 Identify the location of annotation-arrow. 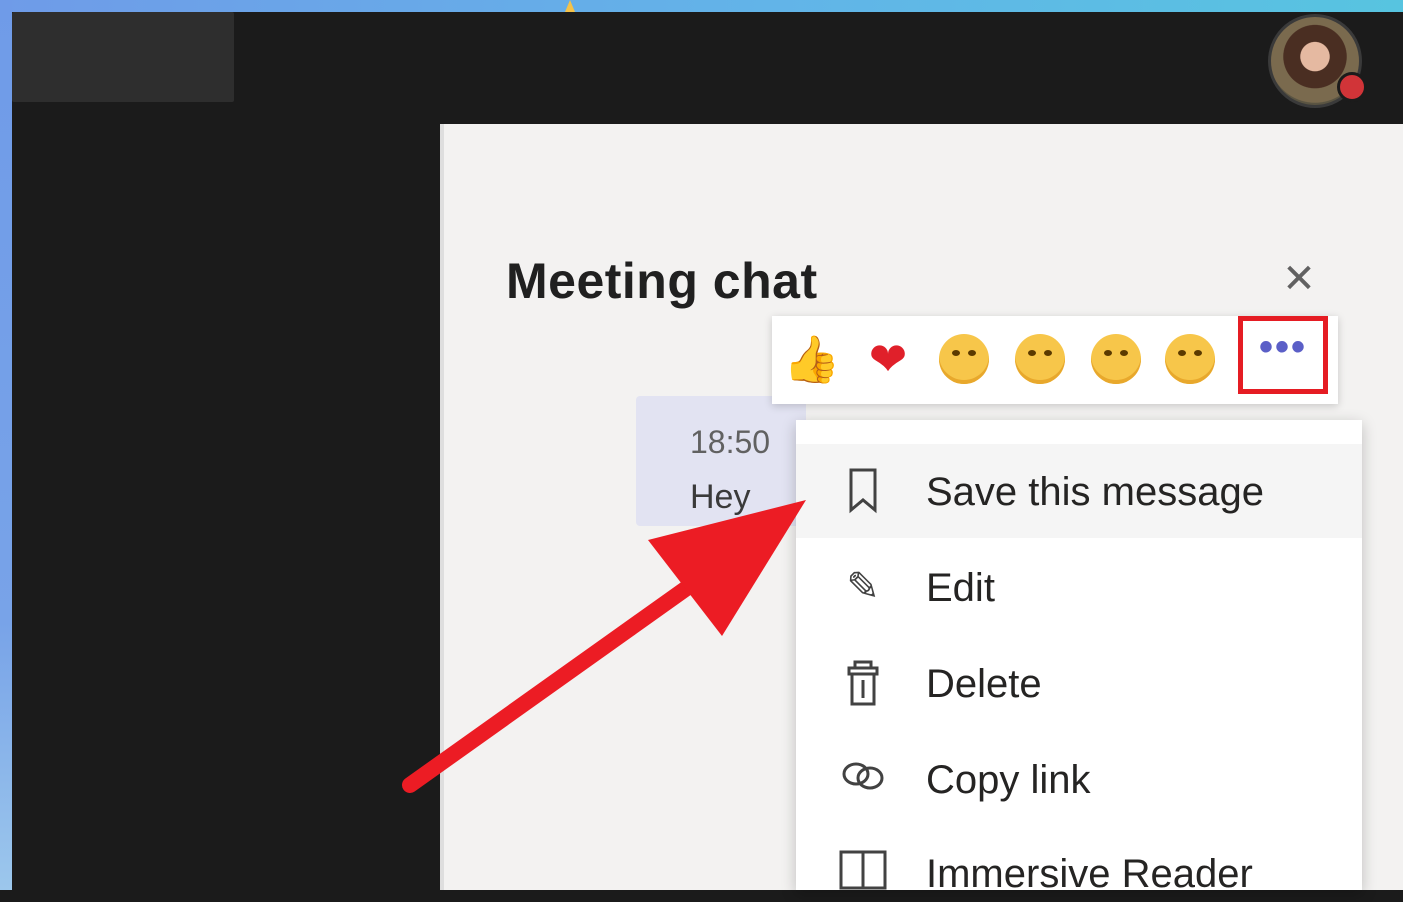
(604, 646).